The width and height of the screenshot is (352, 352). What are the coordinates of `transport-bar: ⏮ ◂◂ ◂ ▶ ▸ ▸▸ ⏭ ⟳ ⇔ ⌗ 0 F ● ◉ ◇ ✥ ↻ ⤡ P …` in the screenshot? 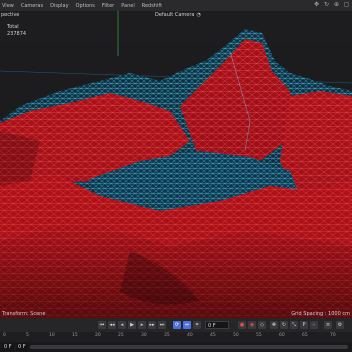 It's located at (176, 325).